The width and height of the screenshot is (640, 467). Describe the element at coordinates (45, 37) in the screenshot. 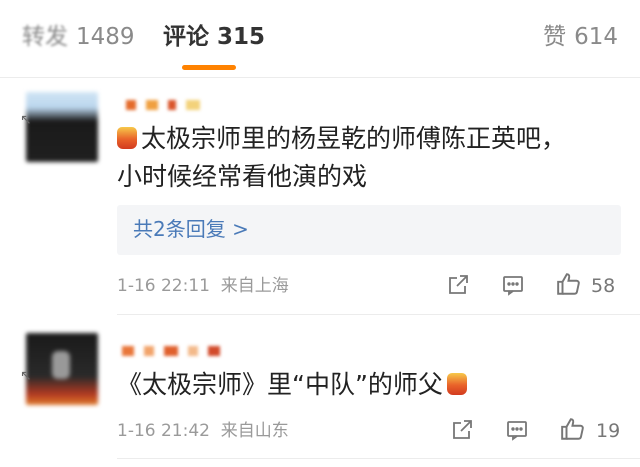

I see `tab-repost-label: 转发` at that location.